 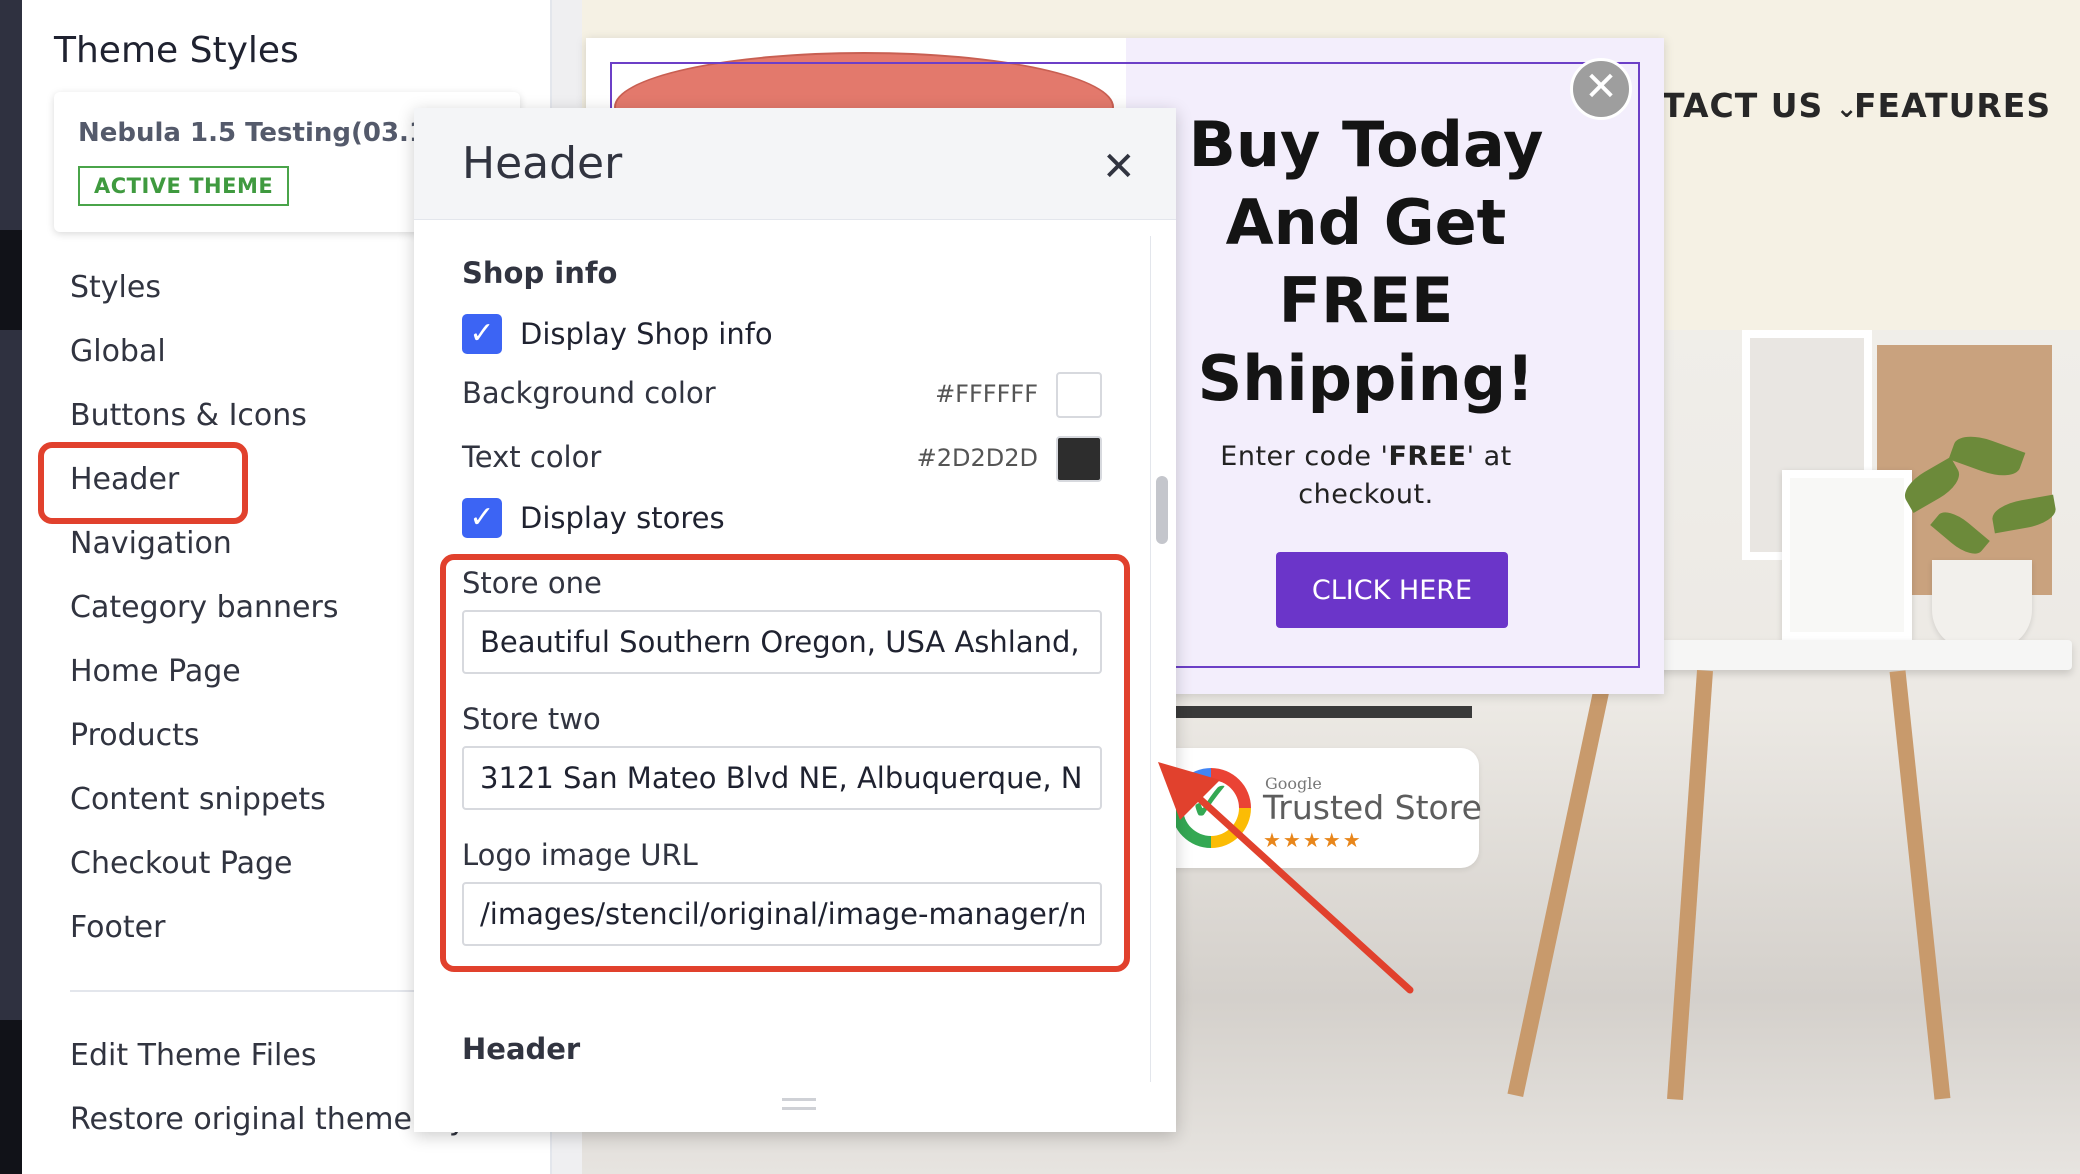 I want to click on display-stores-label: Display stores, so click(x=622, y=518).